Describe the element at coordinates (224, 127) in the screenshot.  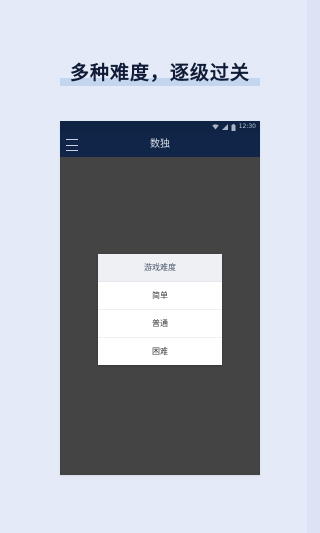
I see `signal-icon` at that location.